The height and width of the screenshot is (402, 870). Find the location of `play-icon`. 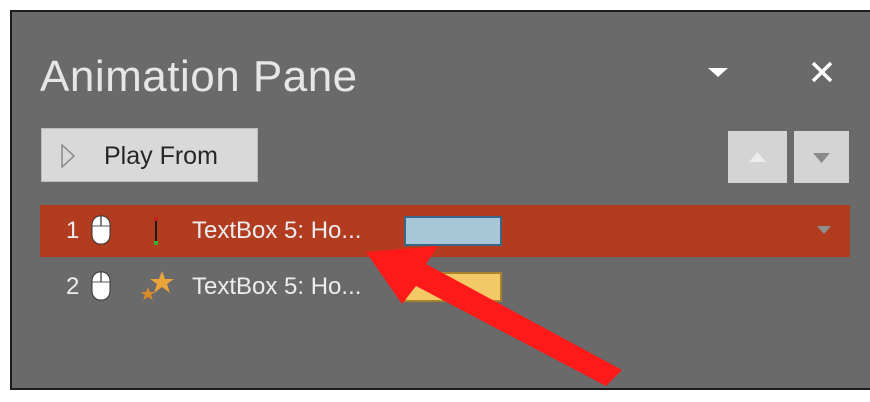

play-icon is located at coordinates (68, 156).